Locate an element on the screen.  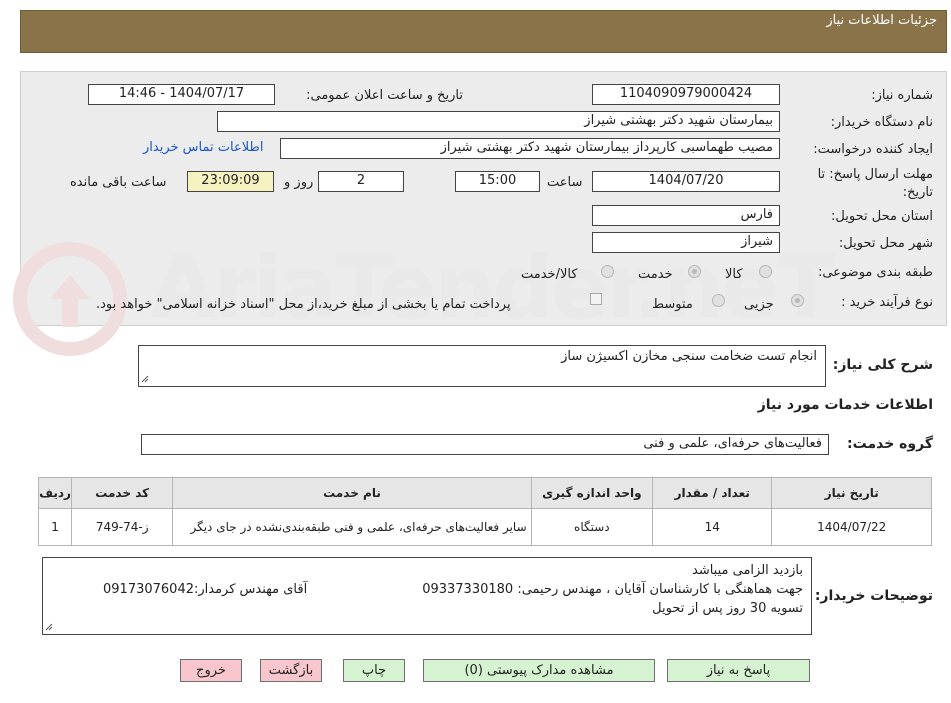
reply-button: پاسخ به نیاز is located at coordinates (738, 670).